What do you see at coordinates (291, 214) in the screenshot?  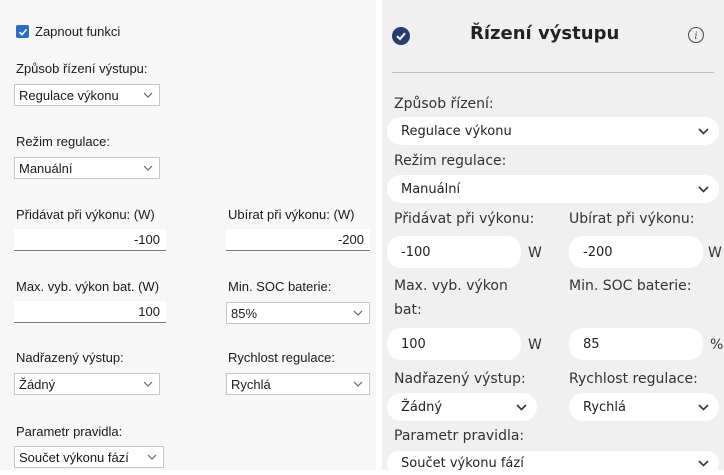 I see `remove-at-power-label: Ubírat při výkonu: (W)` at bounding box center [291, 214].